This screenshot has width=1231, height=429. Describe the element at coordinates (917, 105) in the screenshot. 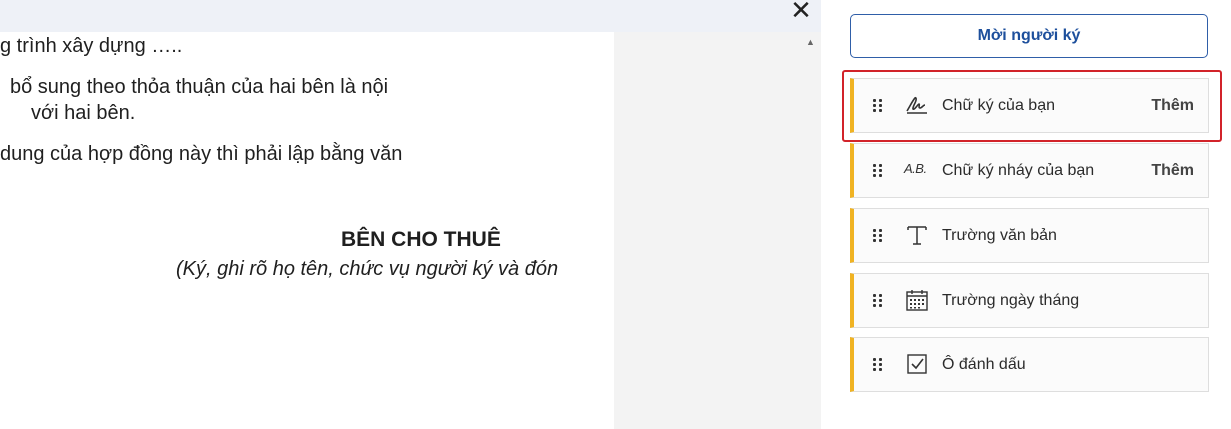

I see `signature-icon` at that location.